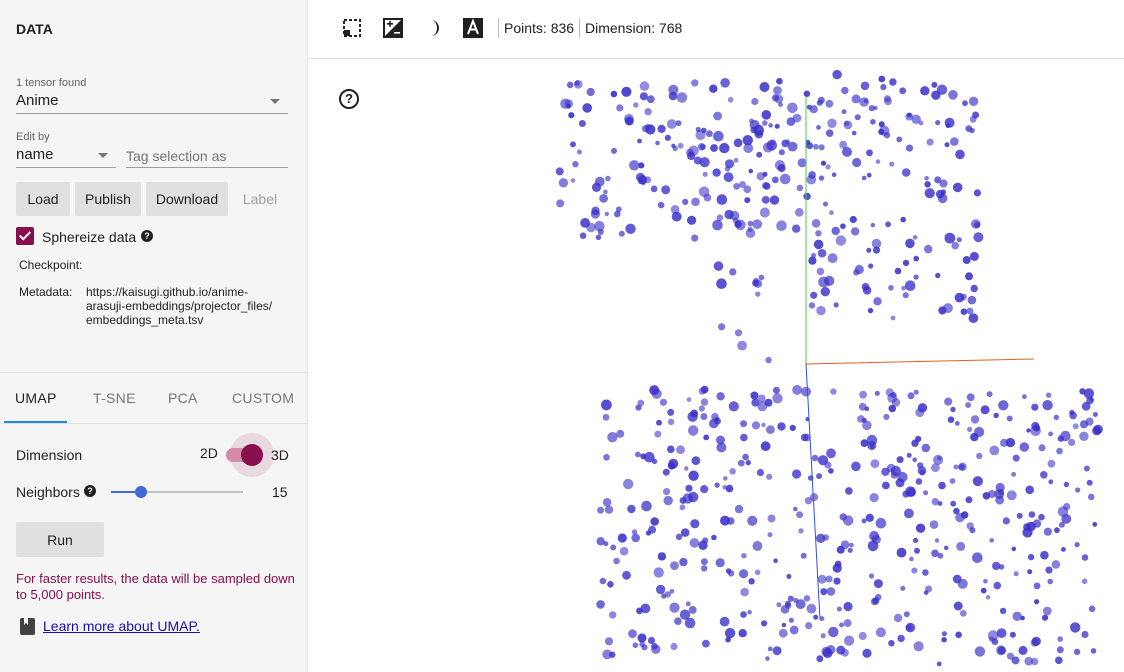  I want to click on night-mode-icon, so click(393, 28).